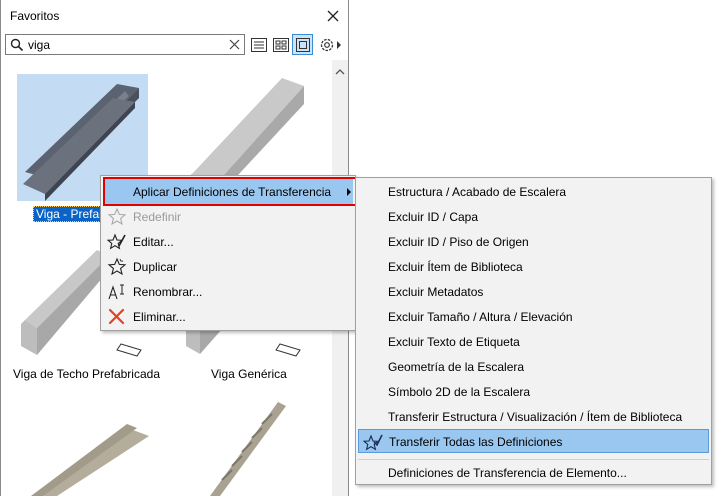 The width and height of the screenshot is (718, 496). What do you see at coordinates (533, 217) in the screenshot?
I see `submenu-item: Excluir ID / Capa` at bounding box center [533, 217].